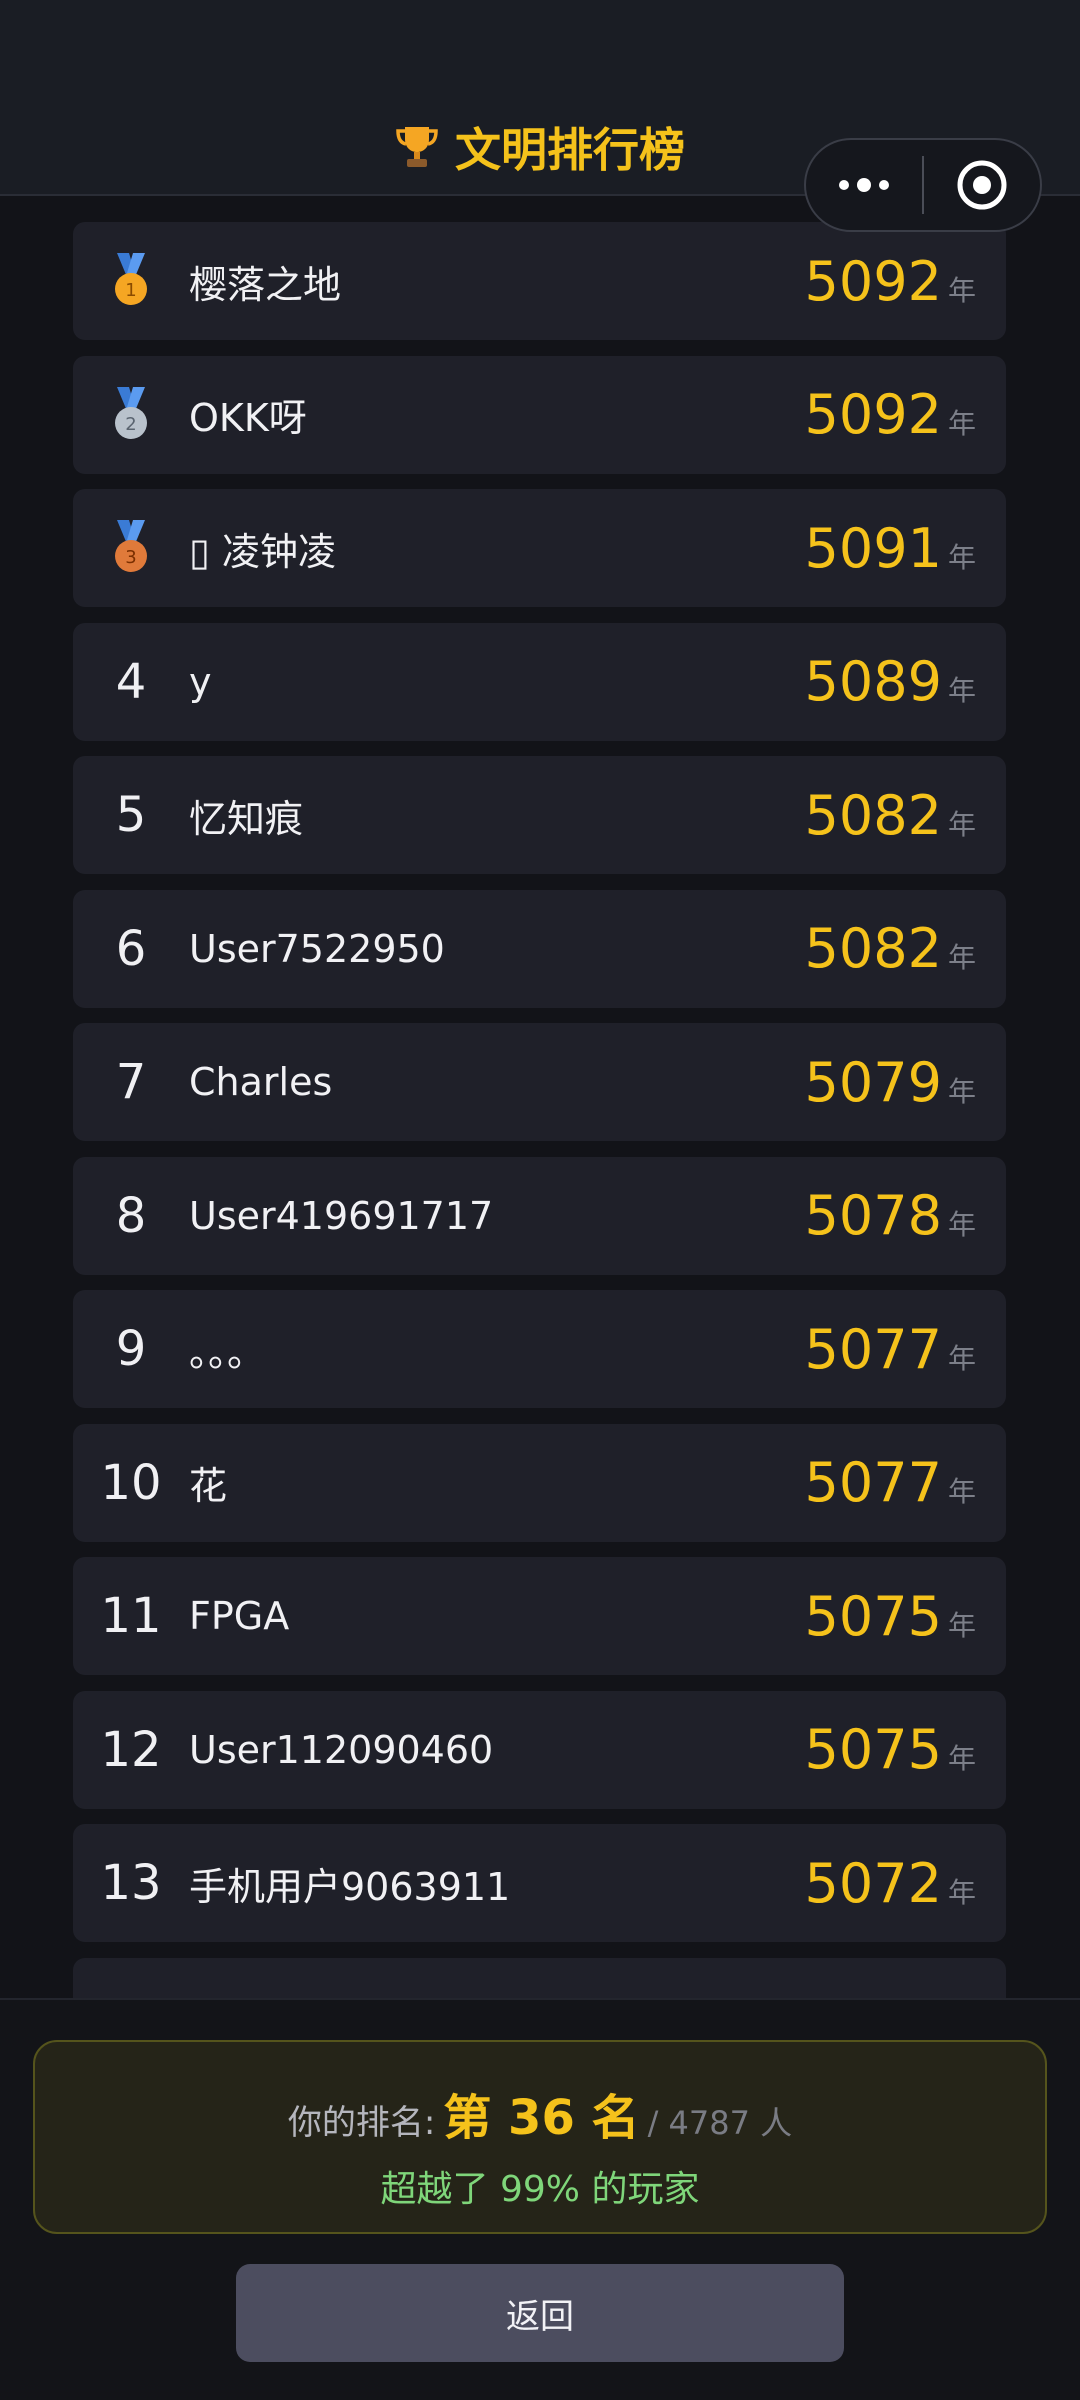  I want to click on leaderboard-row: 13 手机用户9063911 5072 年, so click(539, 1883).